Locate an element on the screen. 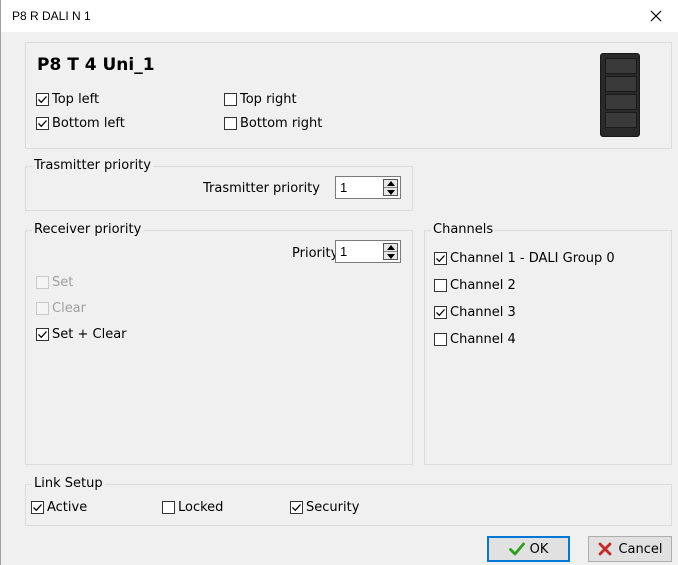 This screenshot has width=678, height=565. checkbox-set: Set is located at coordinates (54, 282).